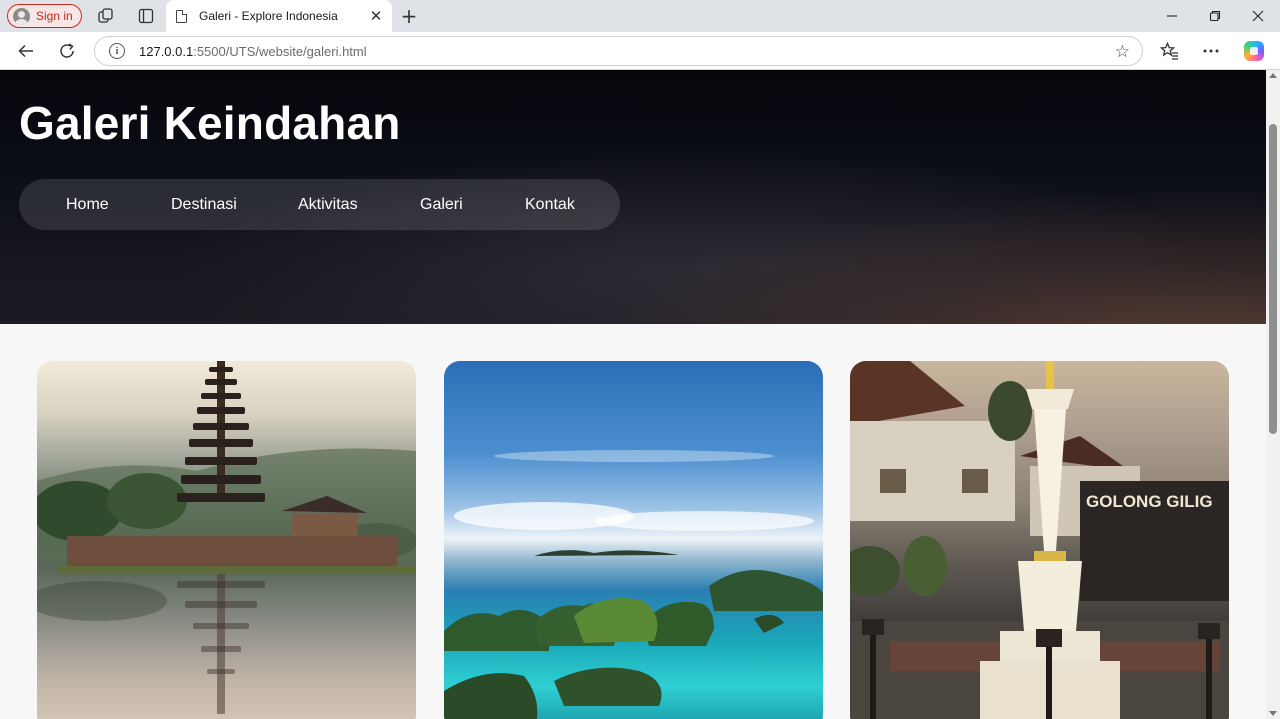  I want to click on close-window-button, so click(1258, 16).